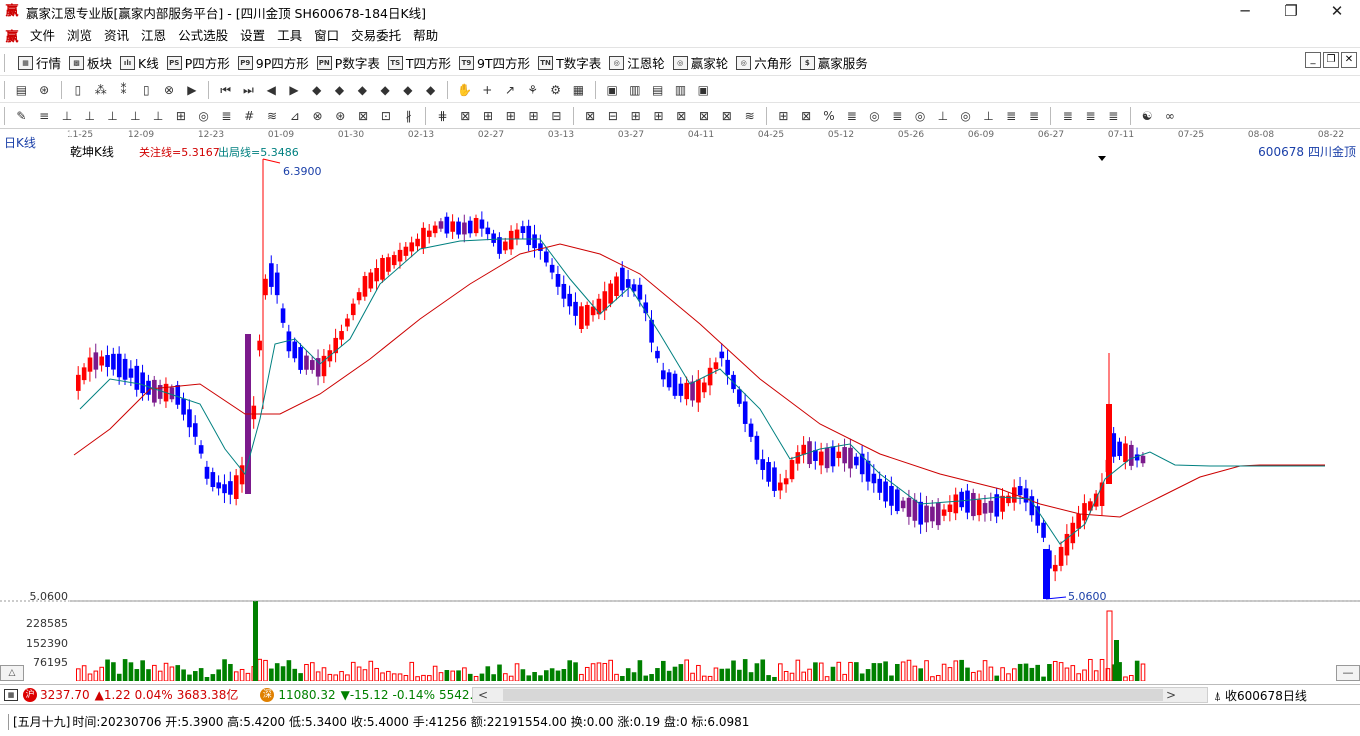 Image resolution: width=1360 pixels, height=736 pixels. Describe the element at coordinates (249, 116) in the screenshot. I see `toolbar3-tool-icon: #` at that location.